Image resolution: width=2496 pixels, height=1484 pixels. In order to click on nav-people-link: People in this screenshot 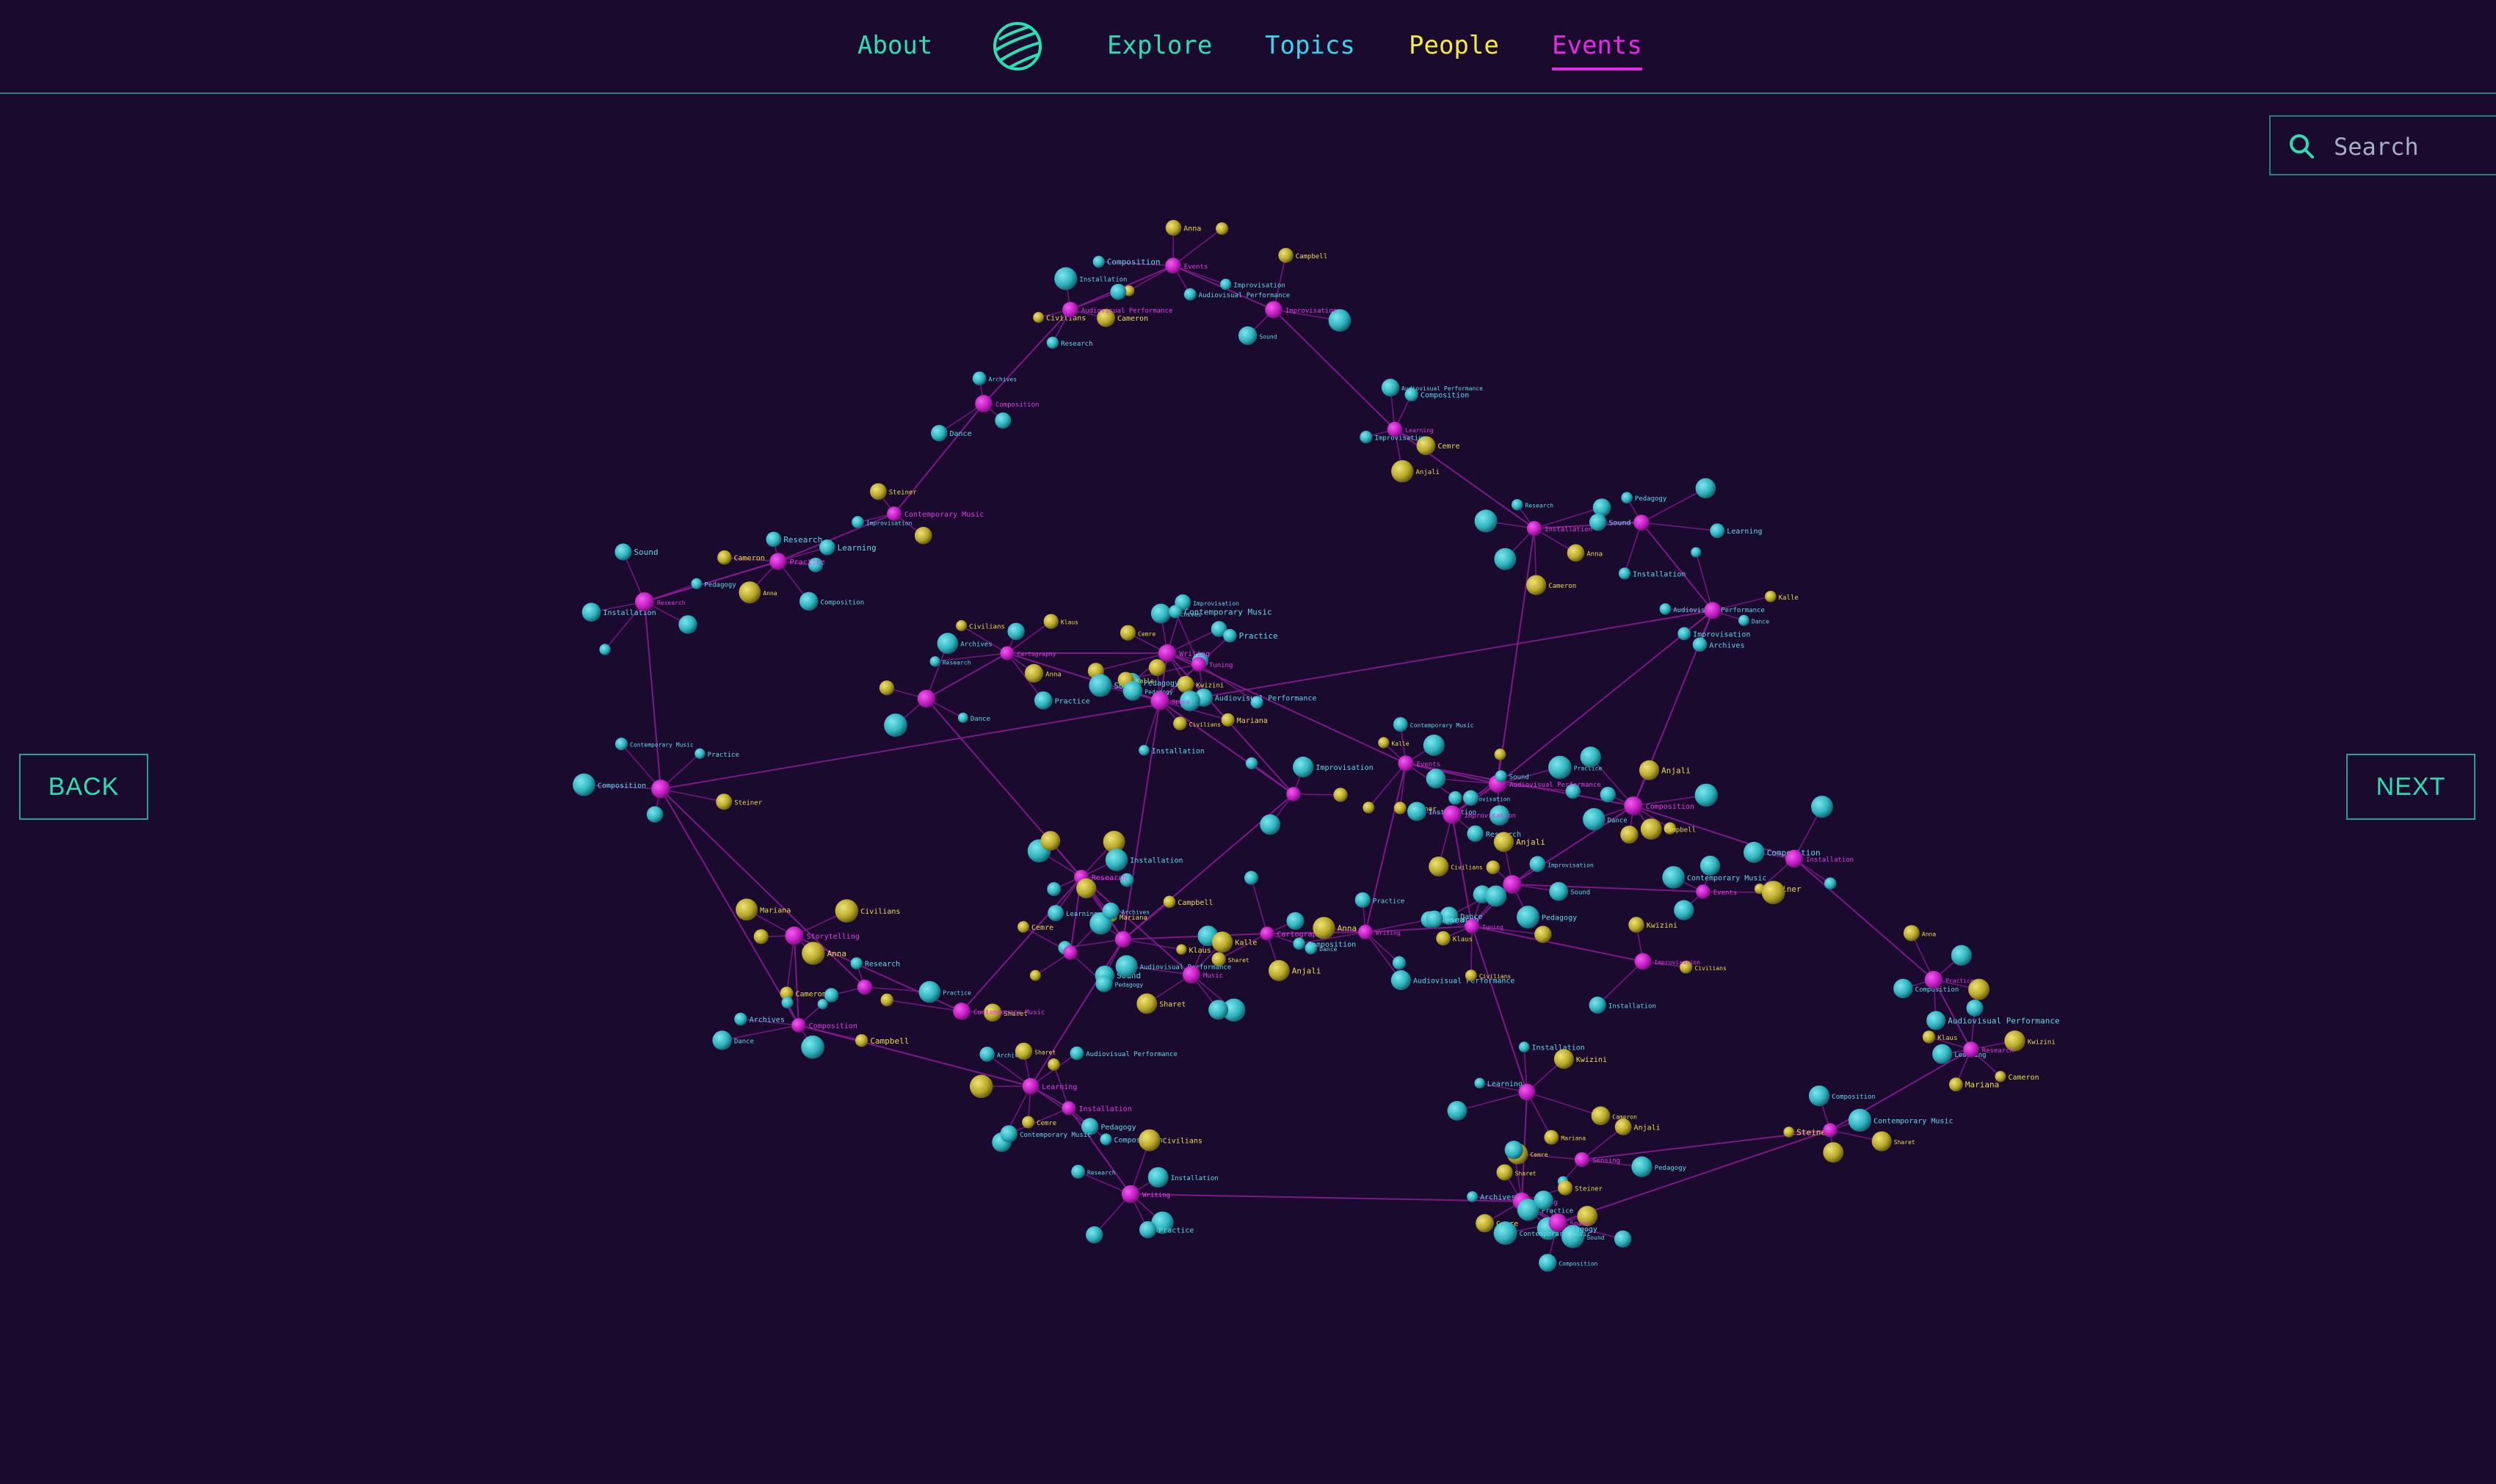, I will do `click(1454, 45)`.